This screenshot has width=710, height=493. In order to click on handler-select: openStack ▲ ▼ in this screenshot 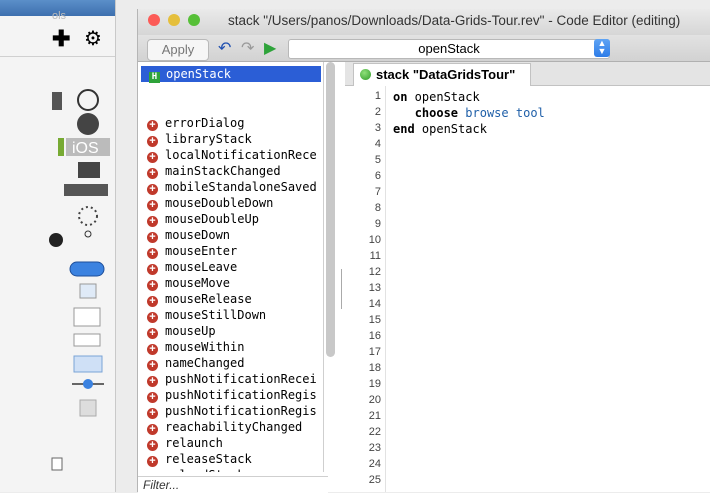, I will do `click(449, 49)`.